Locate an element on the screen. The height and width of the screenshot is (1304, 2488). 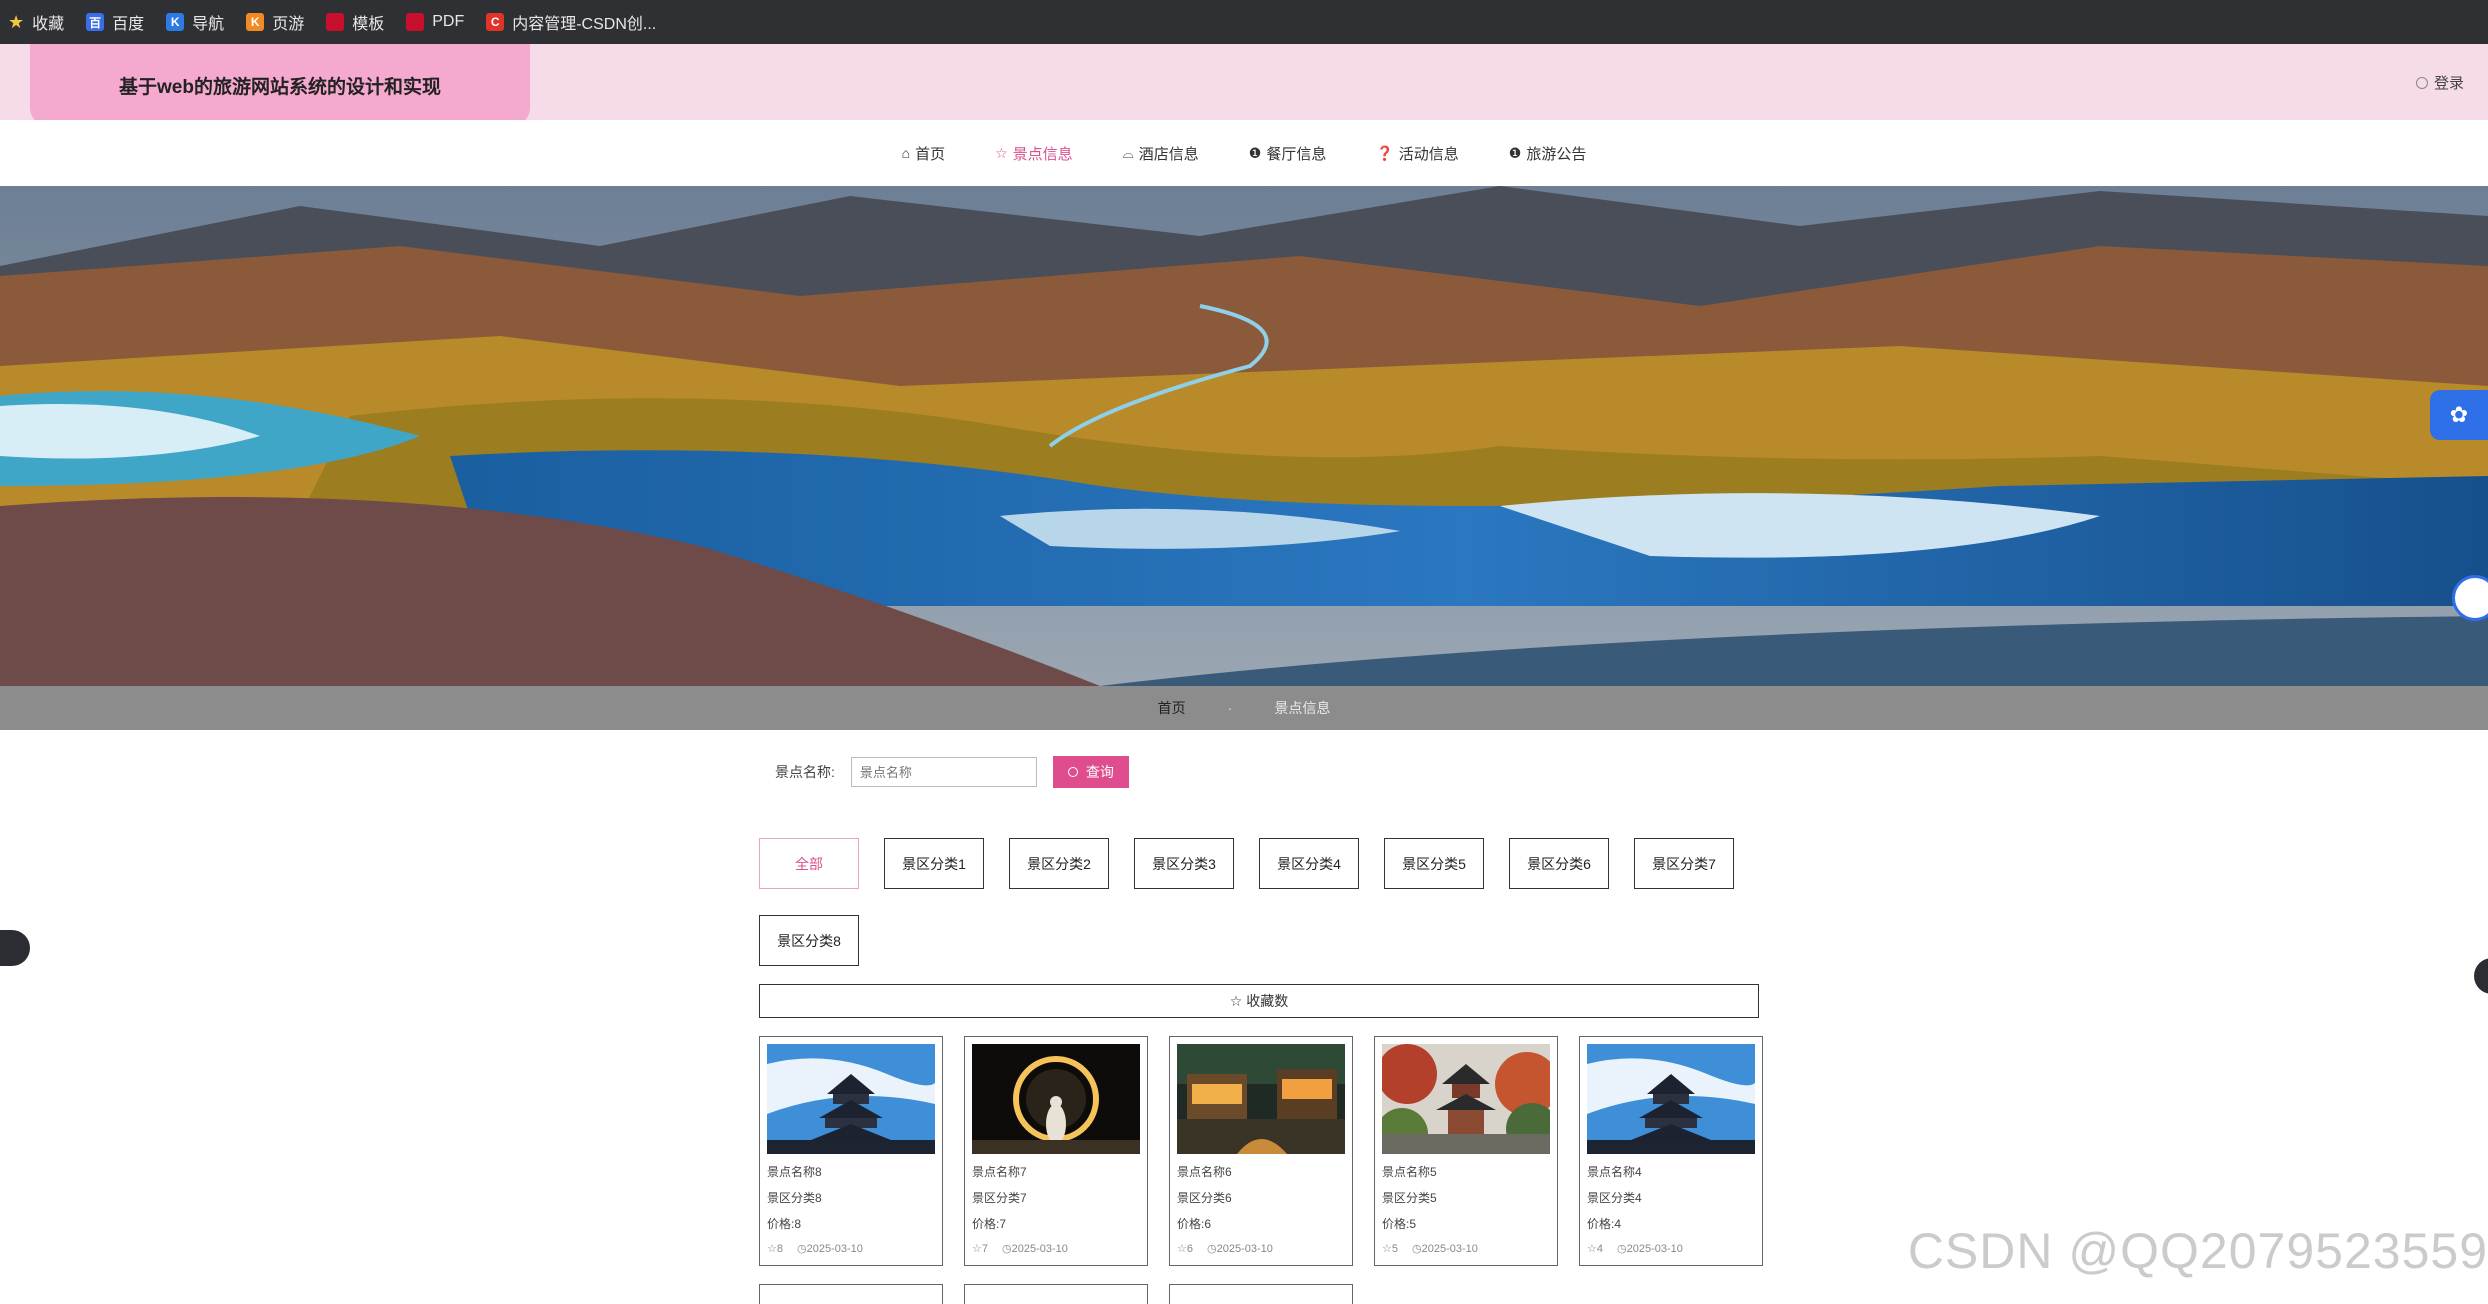
attraction-price: 价格:6 is located at coordinates (1194, 1224).